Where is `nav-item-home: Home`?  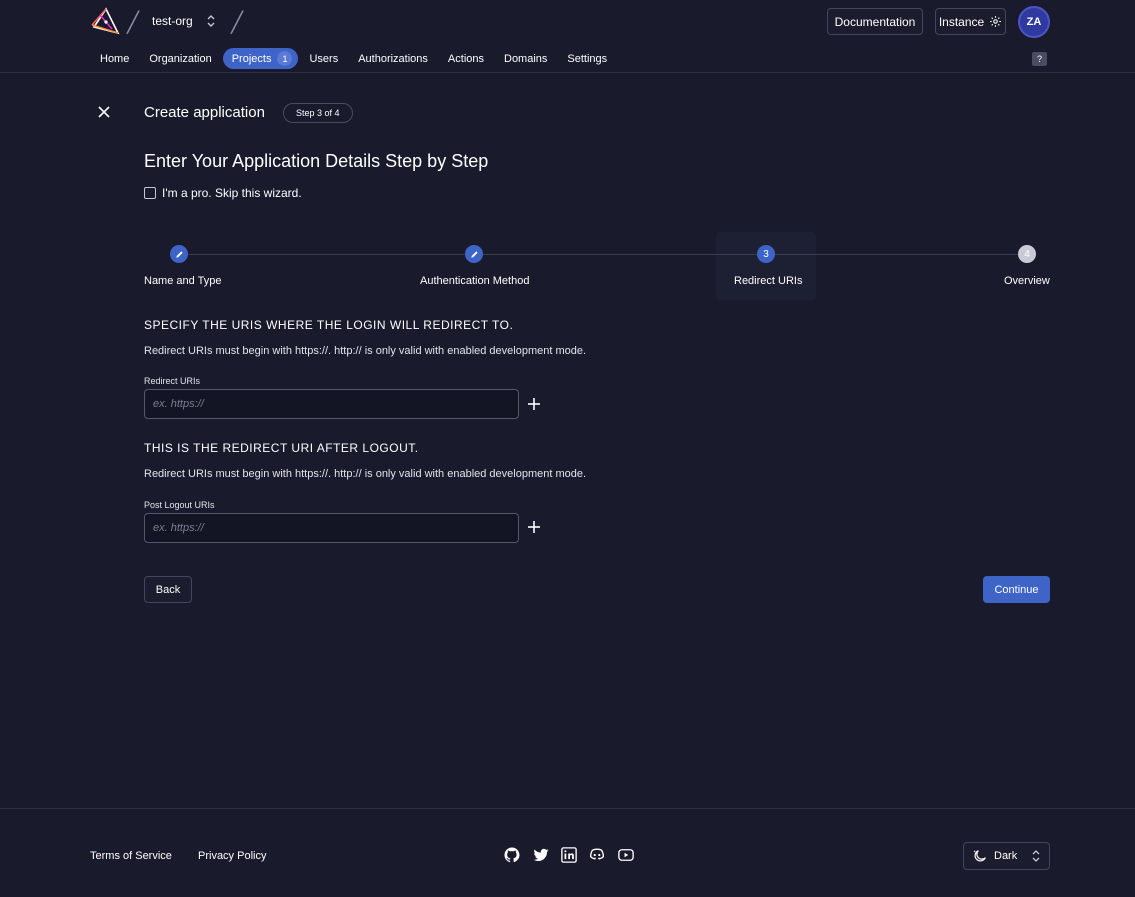
nav-item-home: Home is located at coordinates (114, 58).